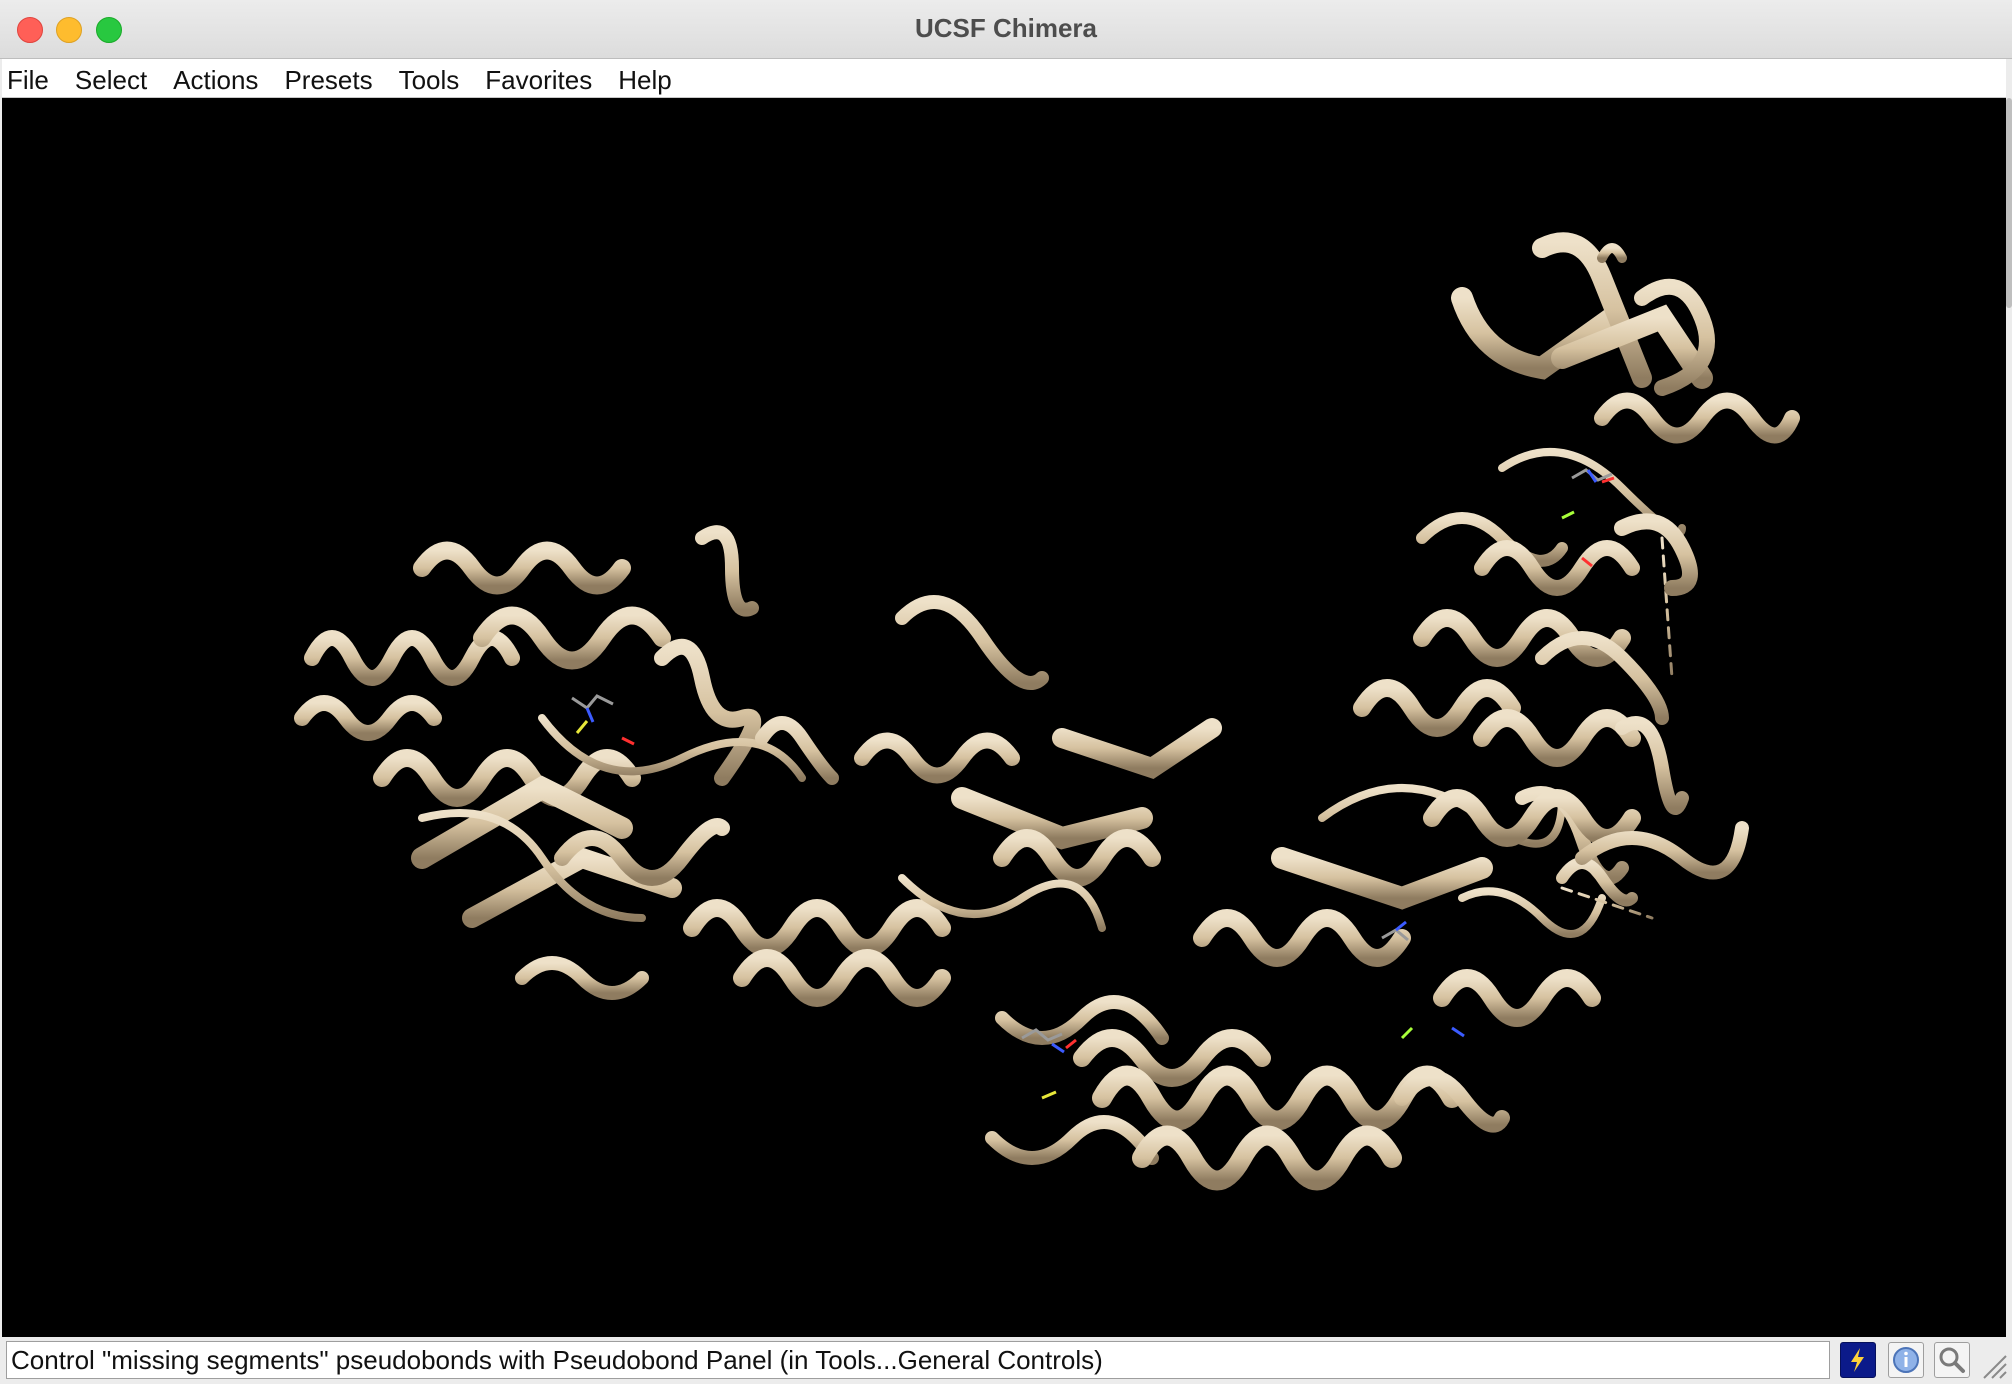 The image size is (2012, 1384). I want to click on zoom-button, so click(1952, 1360).